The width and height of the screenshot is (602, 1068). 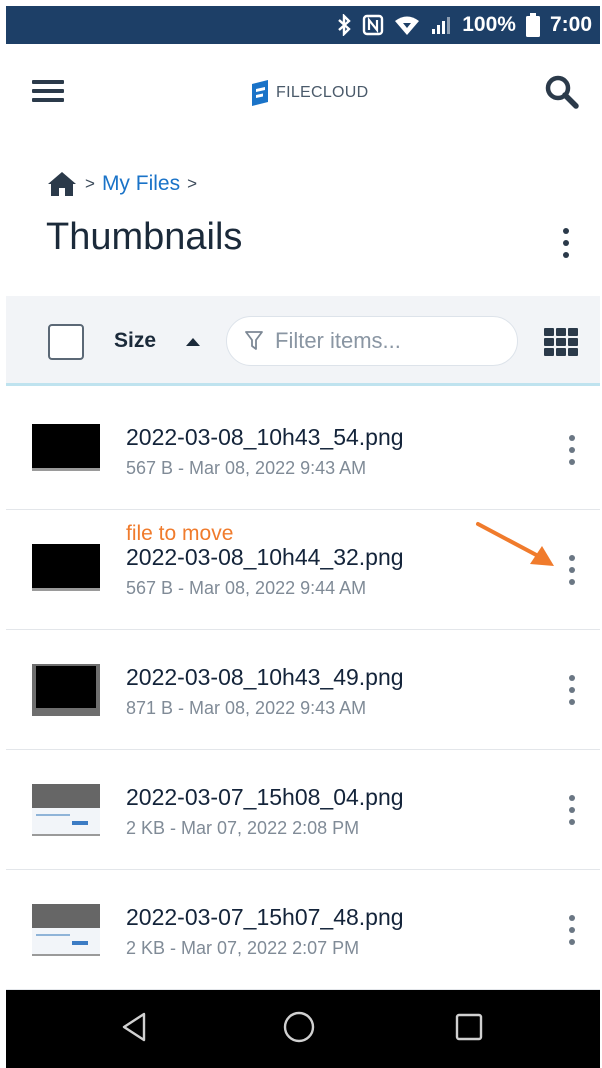 What do you see at coordinates (561, 342) in the screenshot?
I see `grid-view-icon` at bounding box center [561, 342].